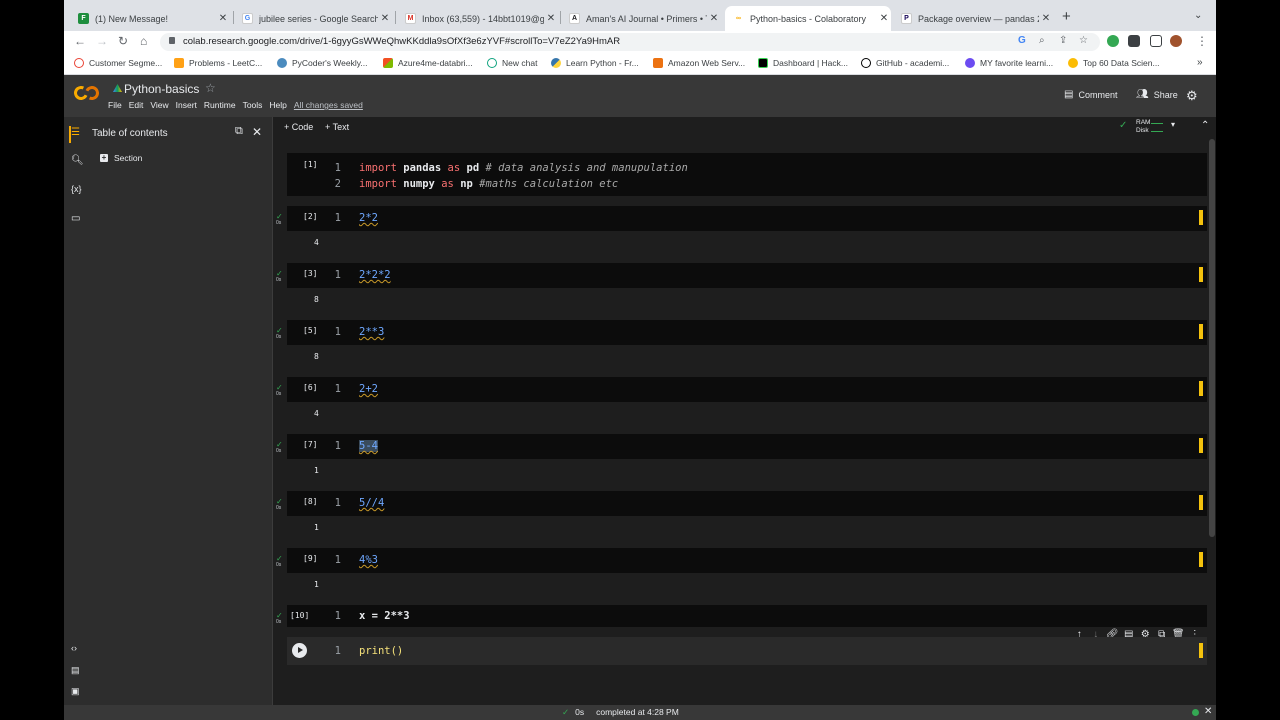 The height and width of the screenshot is (720, 1280). I want to click on browser-tab: A Aman's AI Journal • Primers • T ✕, so click(641, 18).